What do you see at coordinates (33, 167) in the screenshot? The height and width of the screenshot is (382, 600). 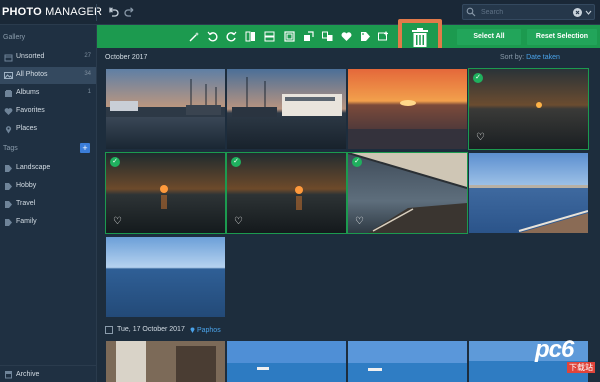 I see `sidebar-item-label: Landscape` at bounding box center [33, 167].